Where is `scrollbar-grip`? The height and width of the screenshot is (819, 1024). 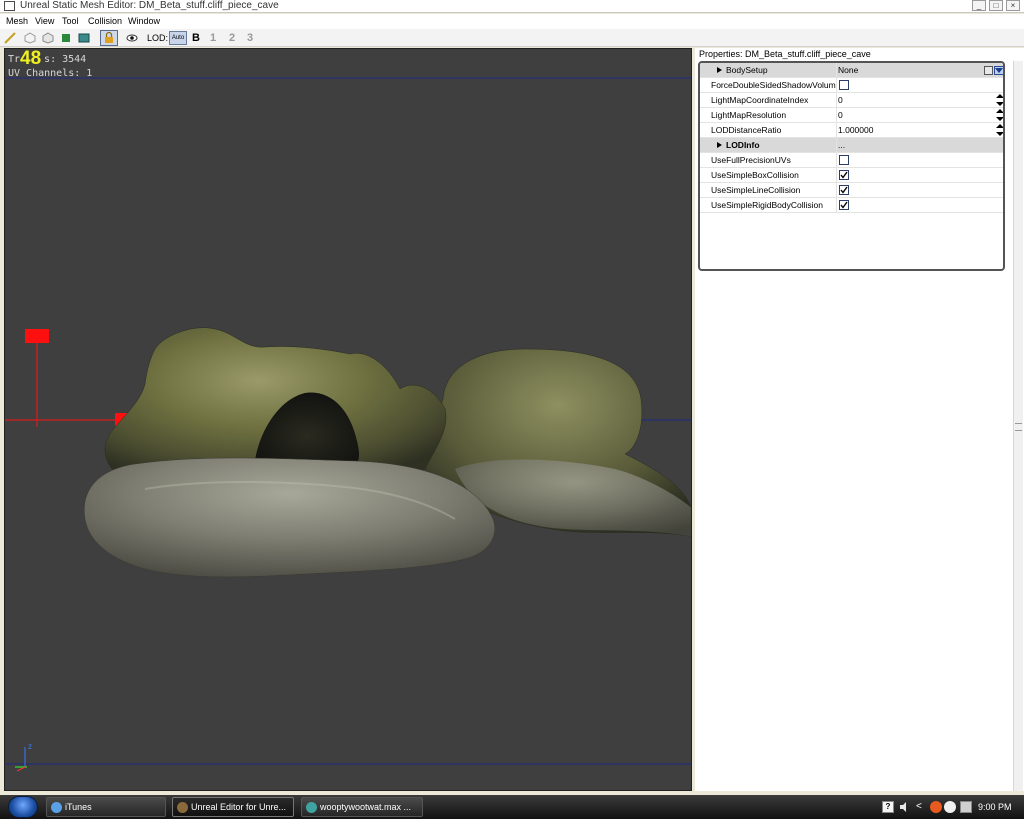 scrollbar-grip is located at coordinates (1018, 427).